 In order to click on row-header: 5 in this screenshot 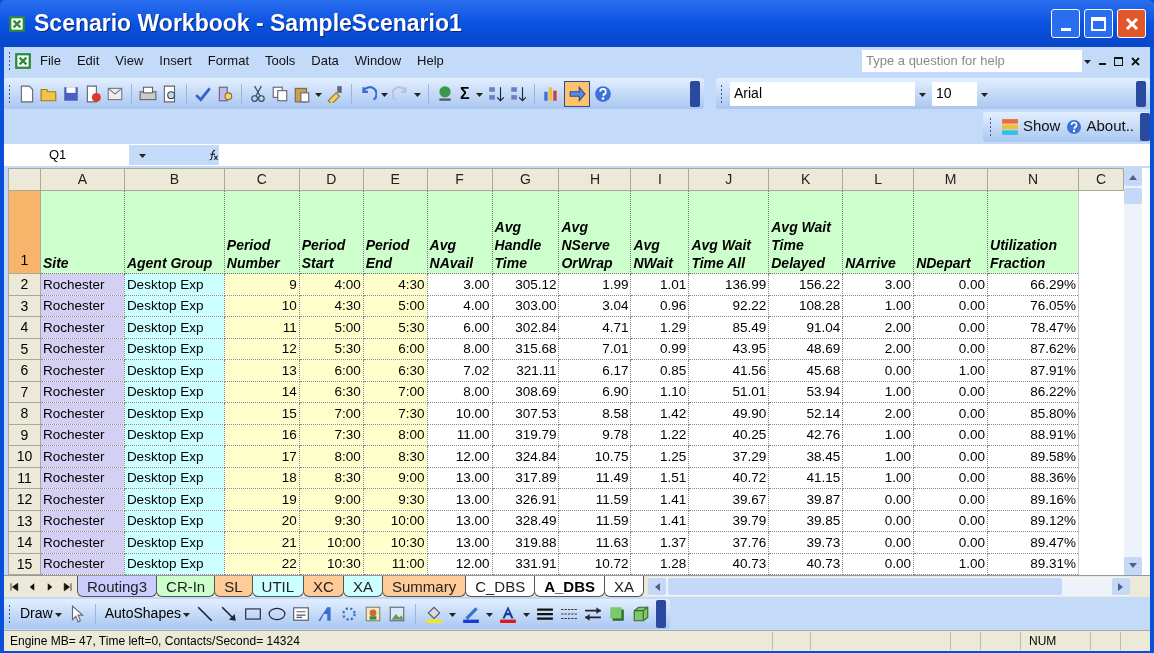, I will do `click(24, 349)`.